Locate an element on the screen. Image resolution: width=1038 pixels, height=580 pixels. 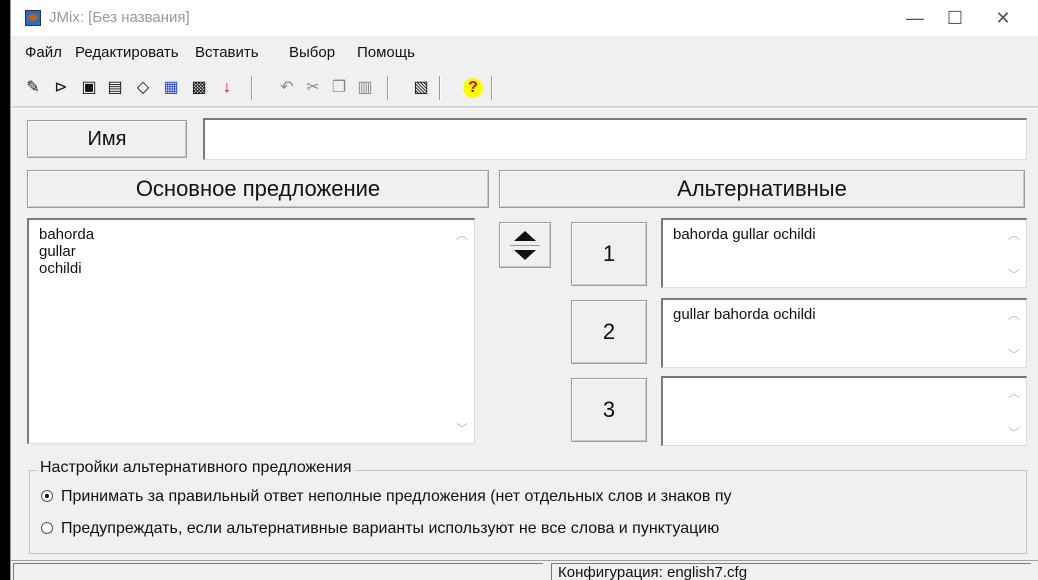
undo-icon: ↶ is located at coordinates (287, 88).